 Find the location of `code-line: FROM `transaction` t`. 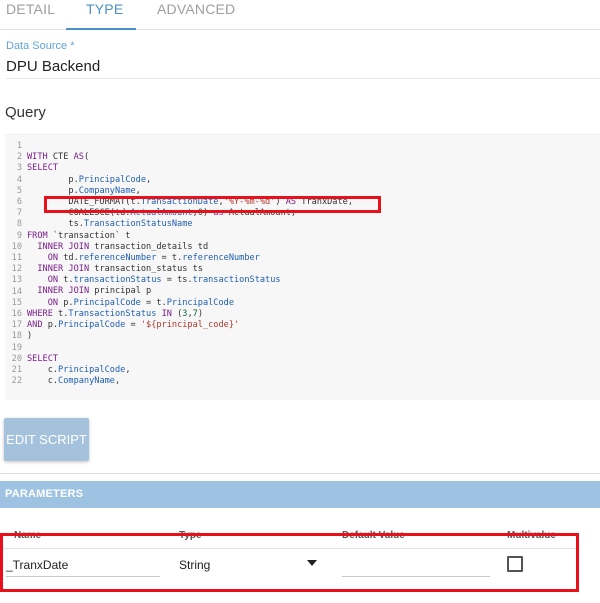

code-line: FROM `transaction` t is located at coordinates (79, 235).